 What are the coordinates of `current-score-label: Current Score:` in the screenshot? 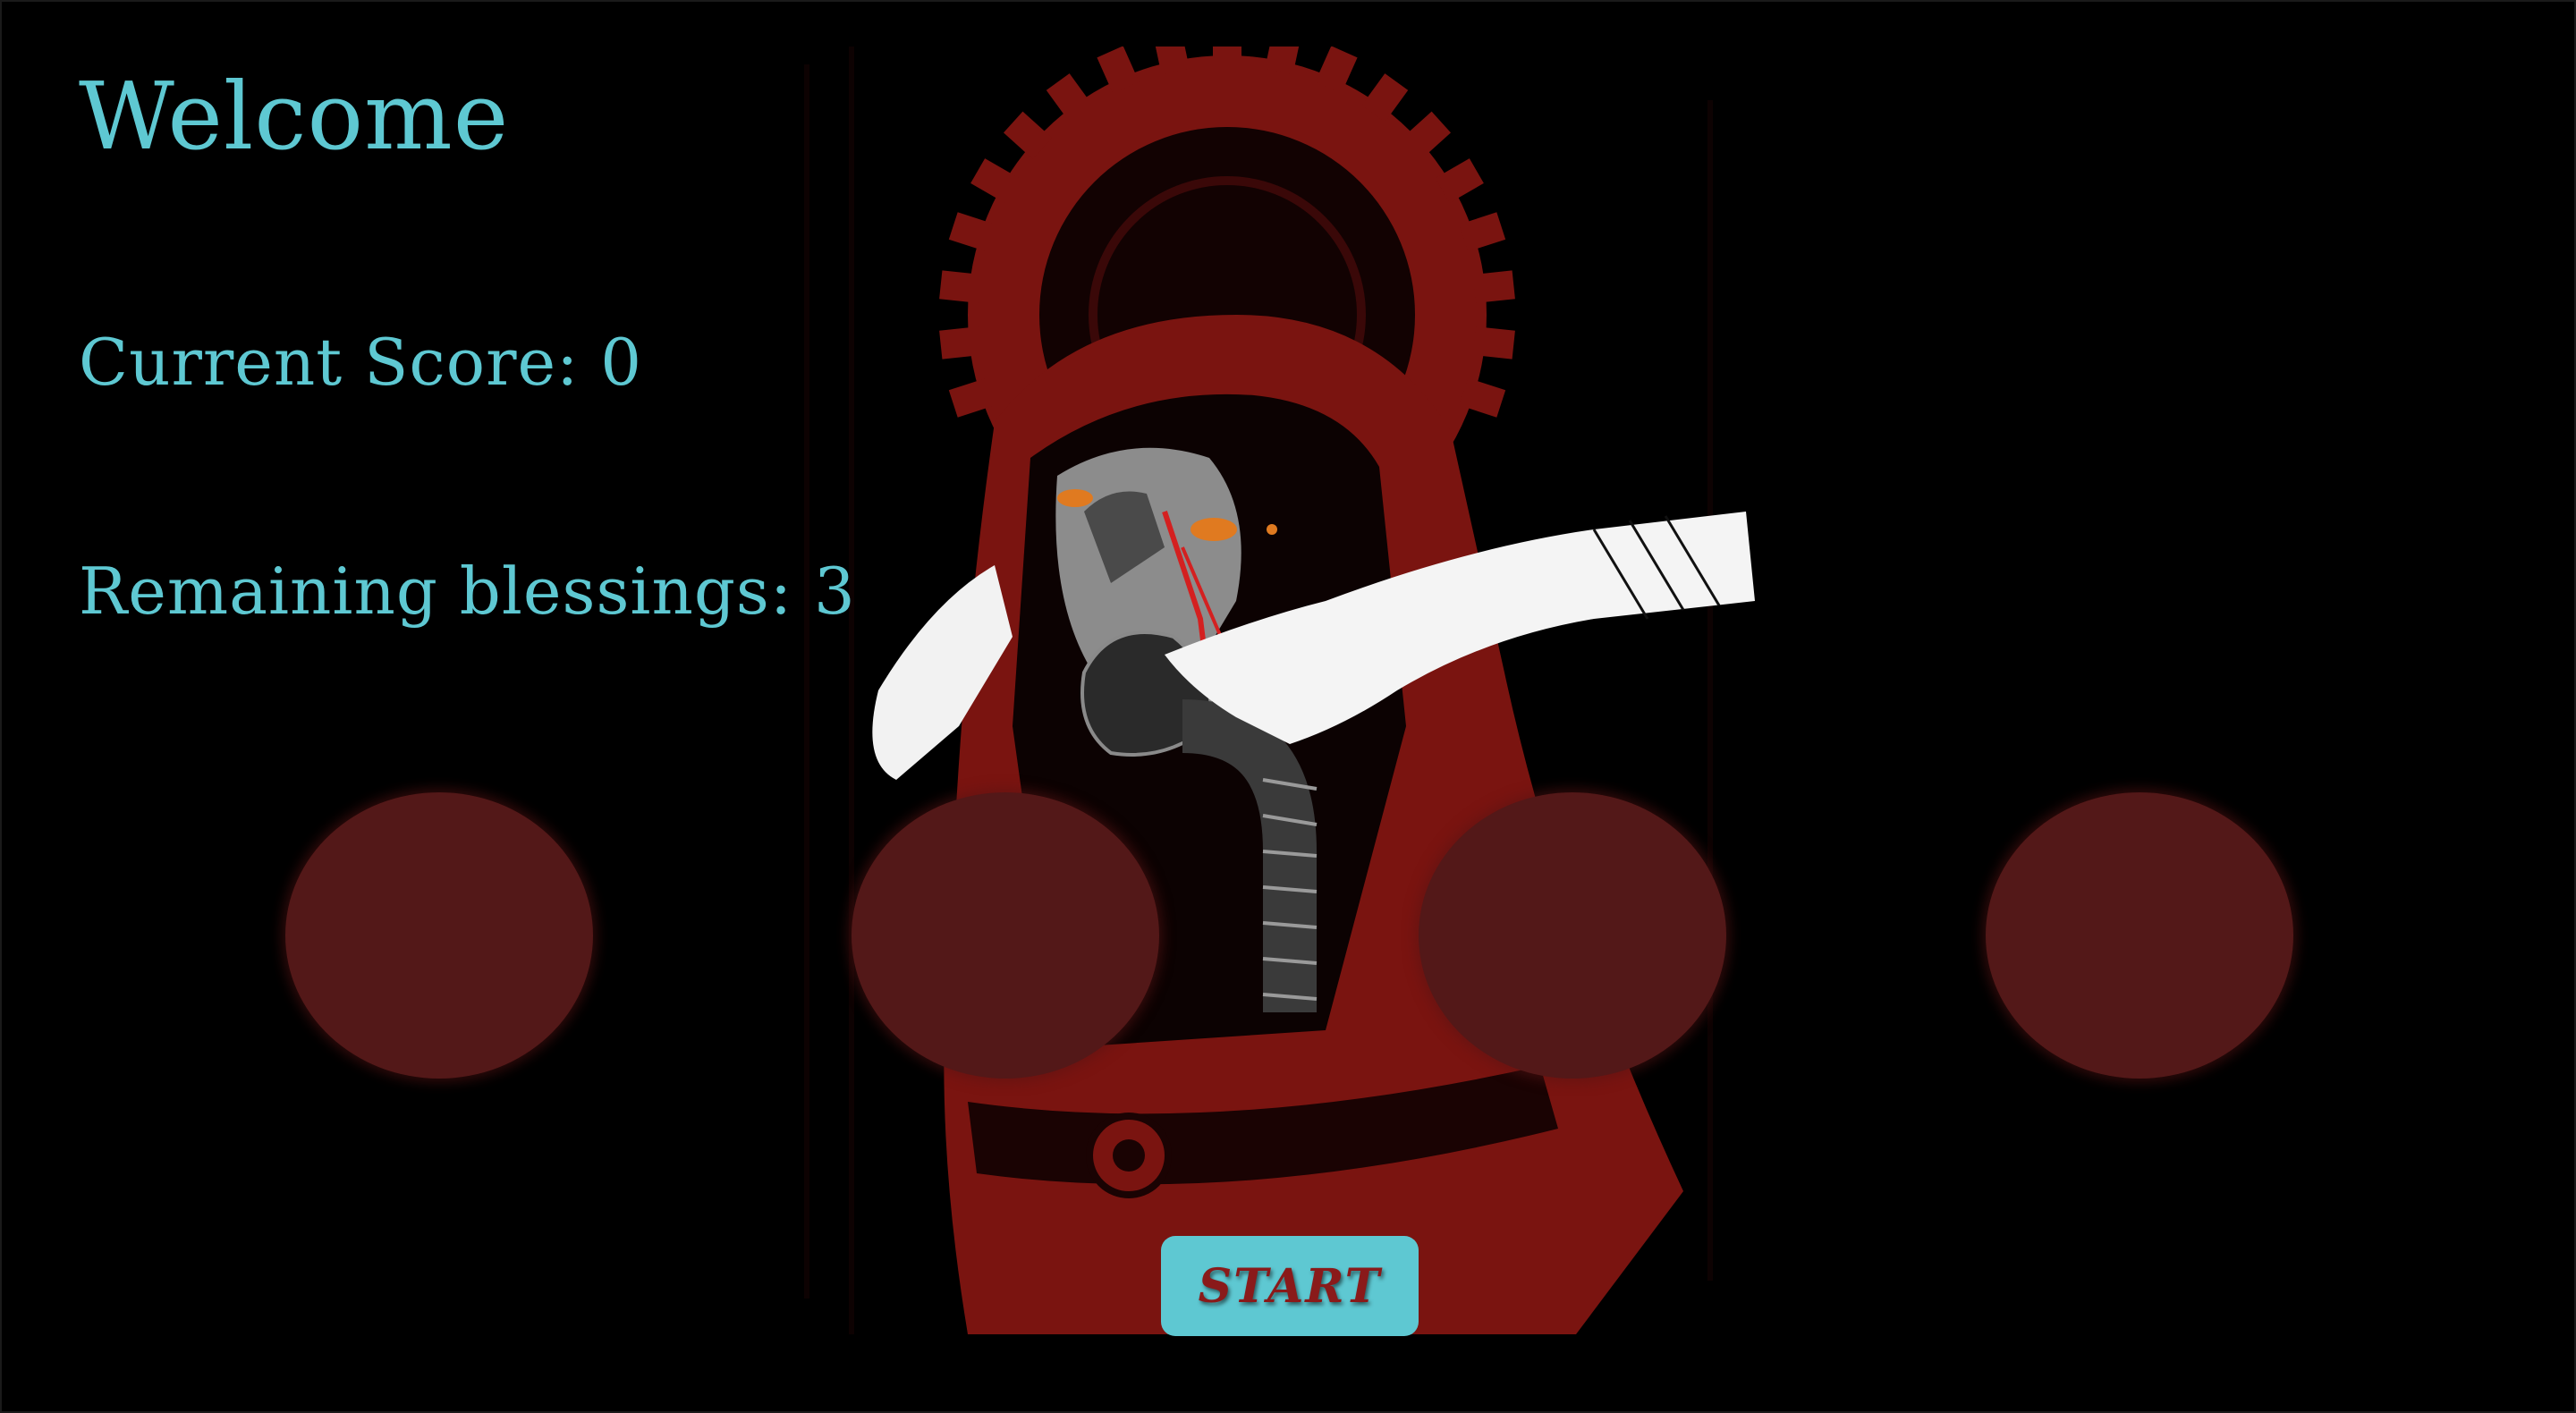 It's located at (340, 362).